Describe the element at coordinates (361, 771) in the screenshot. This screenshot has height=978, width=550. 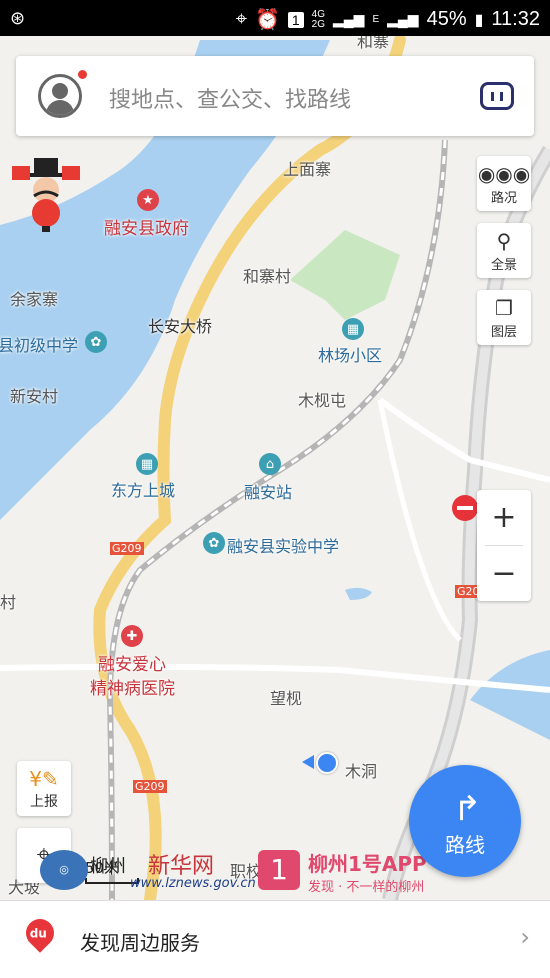
I see `map-label-mudong: 木洞` at that location.